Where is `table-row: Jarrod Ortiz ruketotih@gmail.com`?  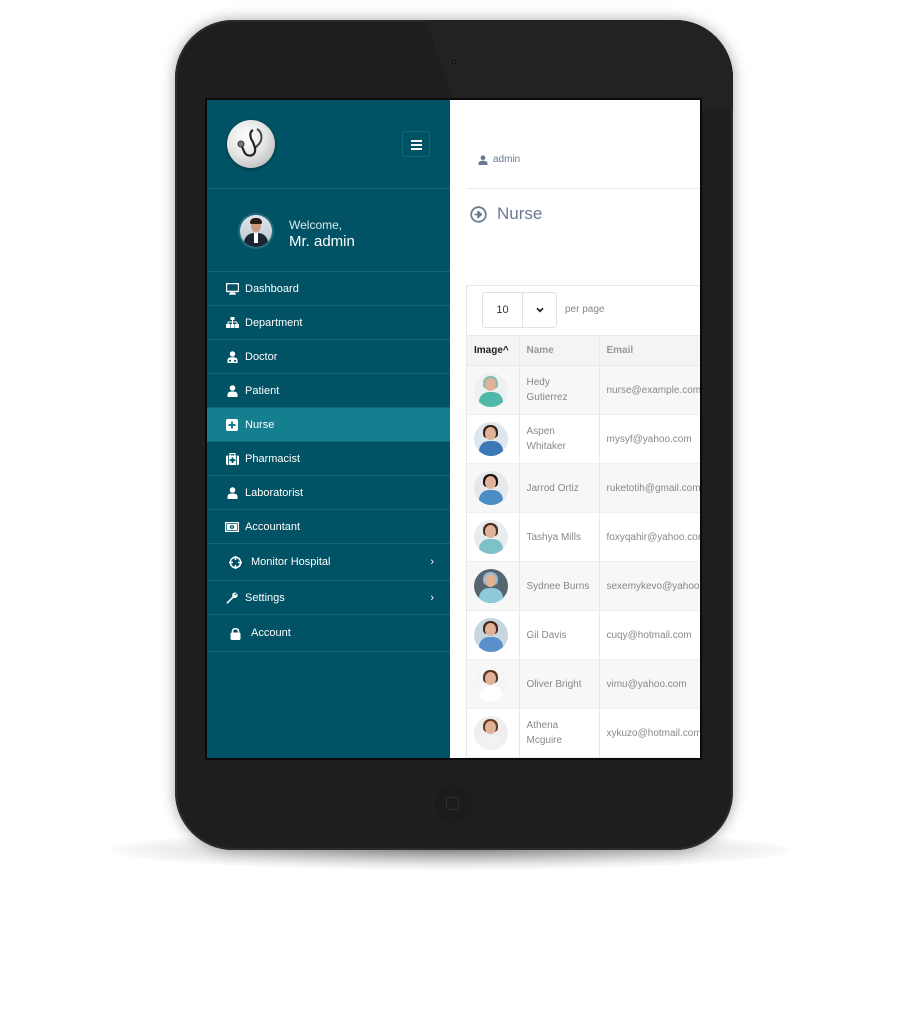 table-row: Jarrod Ortiz ruketotih@gmail.com is located at coordinates (583, 488).